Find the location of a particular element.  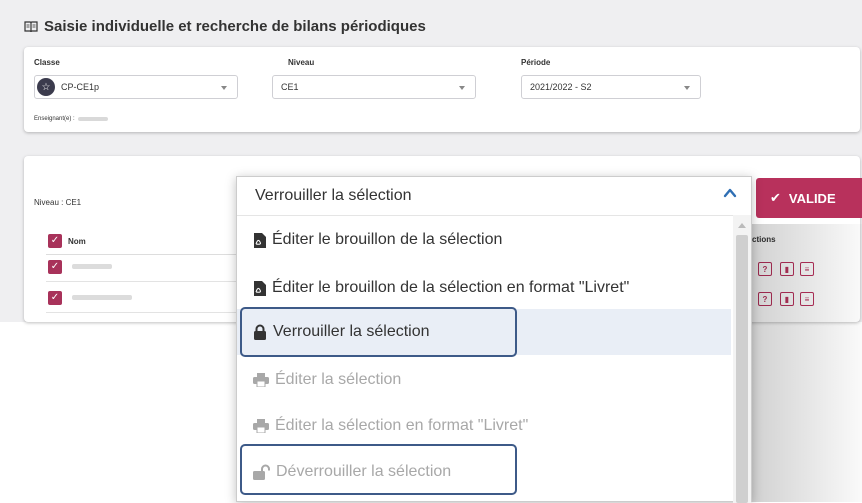

dropdown-header: Verrouiller la sélection is located at coordinates (494, 196).